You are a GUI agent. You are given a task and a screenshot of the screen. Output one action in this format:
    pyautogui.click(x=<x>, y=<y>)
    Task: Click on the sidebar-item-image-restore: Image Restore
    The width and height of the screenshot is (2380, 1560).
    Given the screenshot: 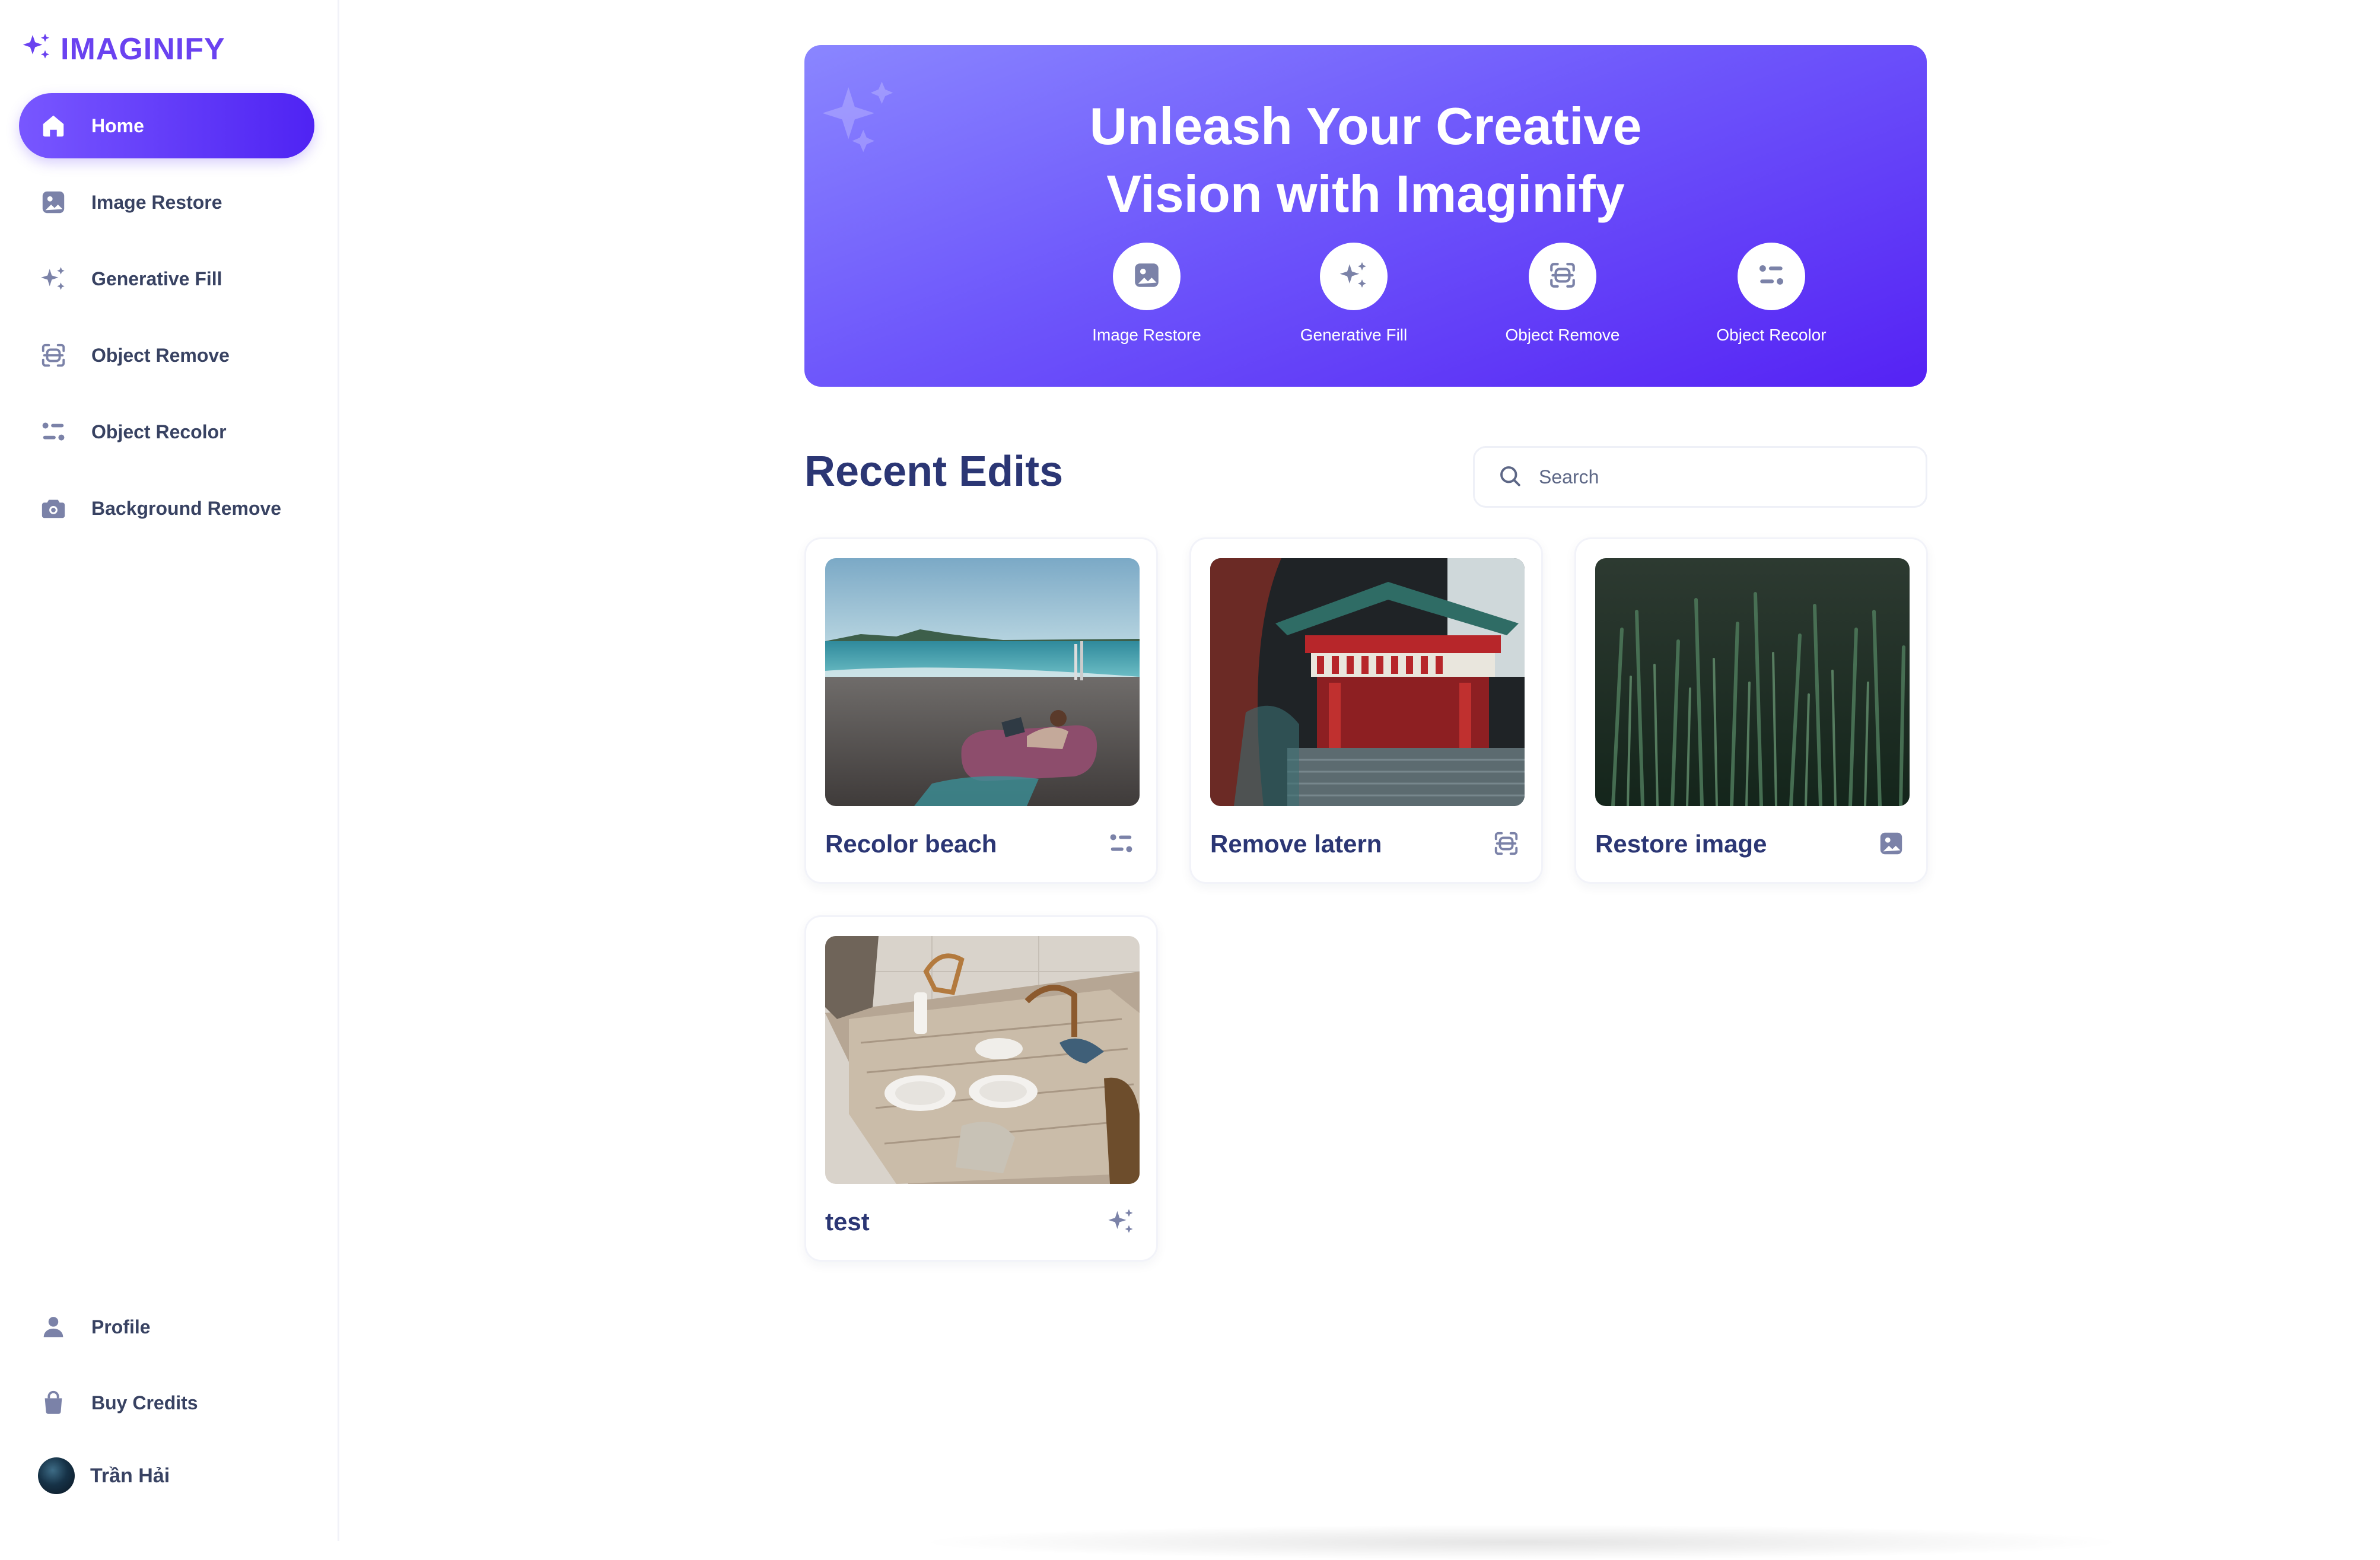 What is the action you would take?
    pyautogui.click(x=166, y=202)
    